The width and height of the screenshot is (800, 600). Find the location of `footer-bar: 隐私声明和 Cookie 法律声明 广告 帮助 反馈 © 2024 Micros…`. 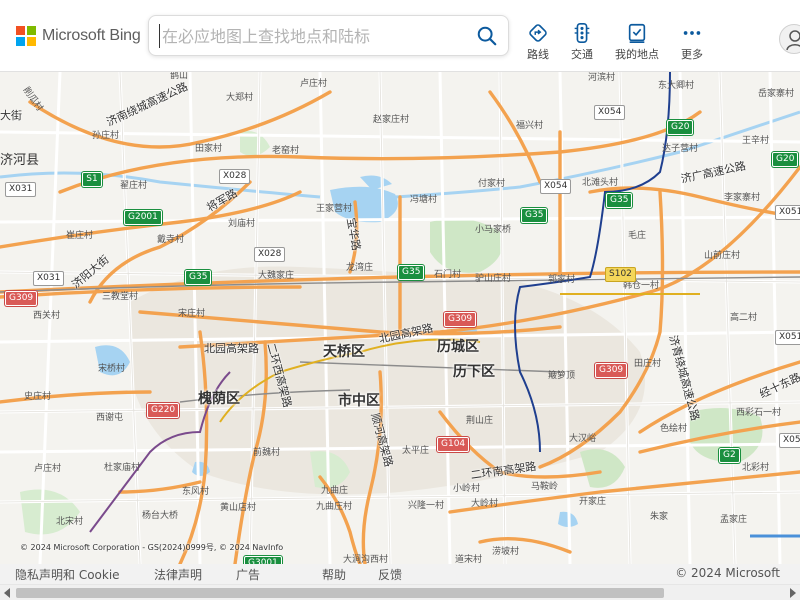

footer-bar: 隐私声明和 Cookie 法律声明 广告 帮助 反馈 © 2024 Micros… is located at coordinates (400, 574).